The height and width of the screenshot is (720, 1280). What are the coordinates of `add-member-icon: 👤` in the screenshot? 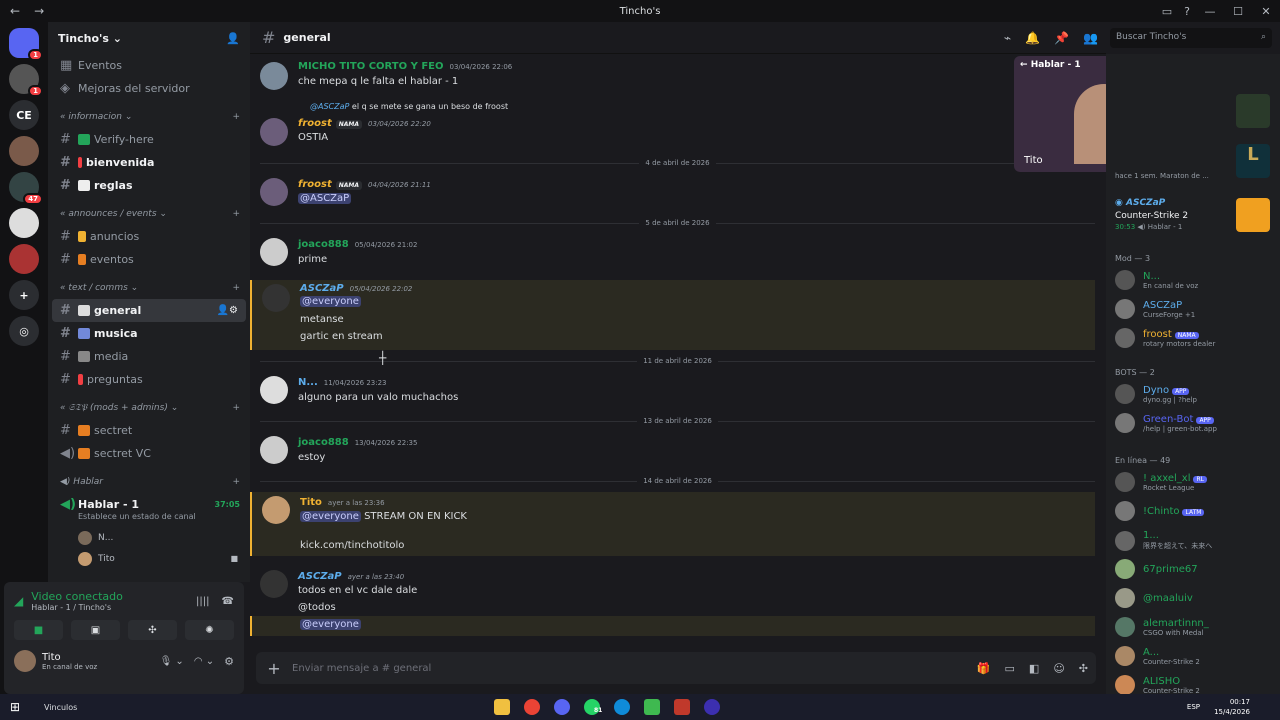 It's located at (233, 38).